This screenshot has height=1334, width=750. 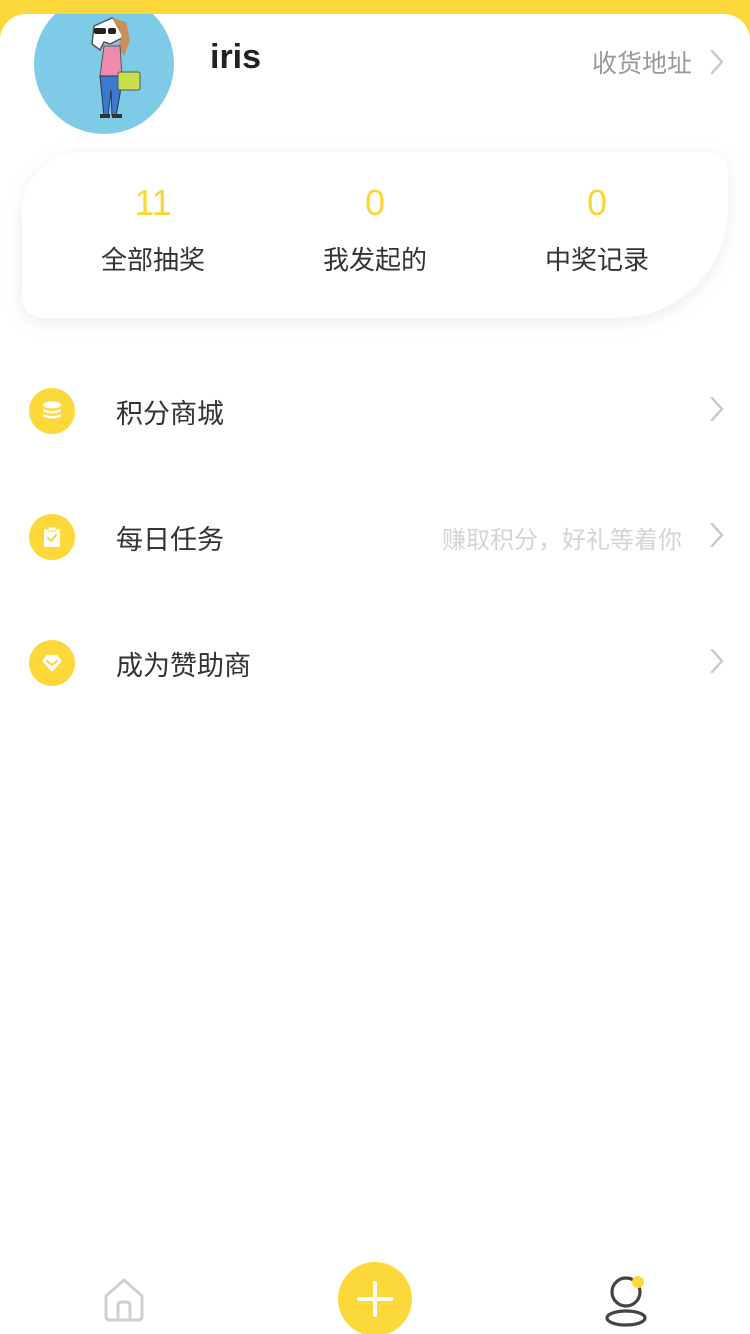 I want to click on horse-illustration, so click(x=116, y=67).